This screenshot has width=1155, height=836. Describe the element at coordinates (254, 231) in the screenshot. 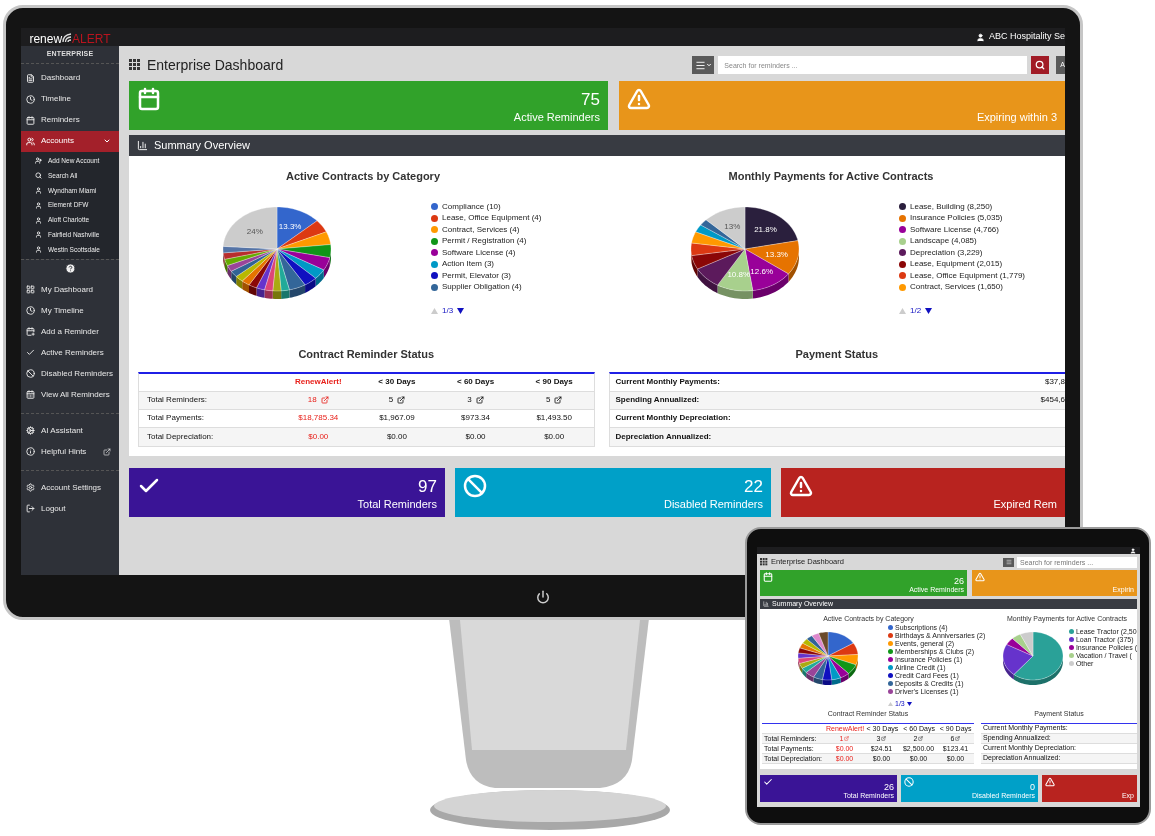

I see `slice-label: 24%` at that location.